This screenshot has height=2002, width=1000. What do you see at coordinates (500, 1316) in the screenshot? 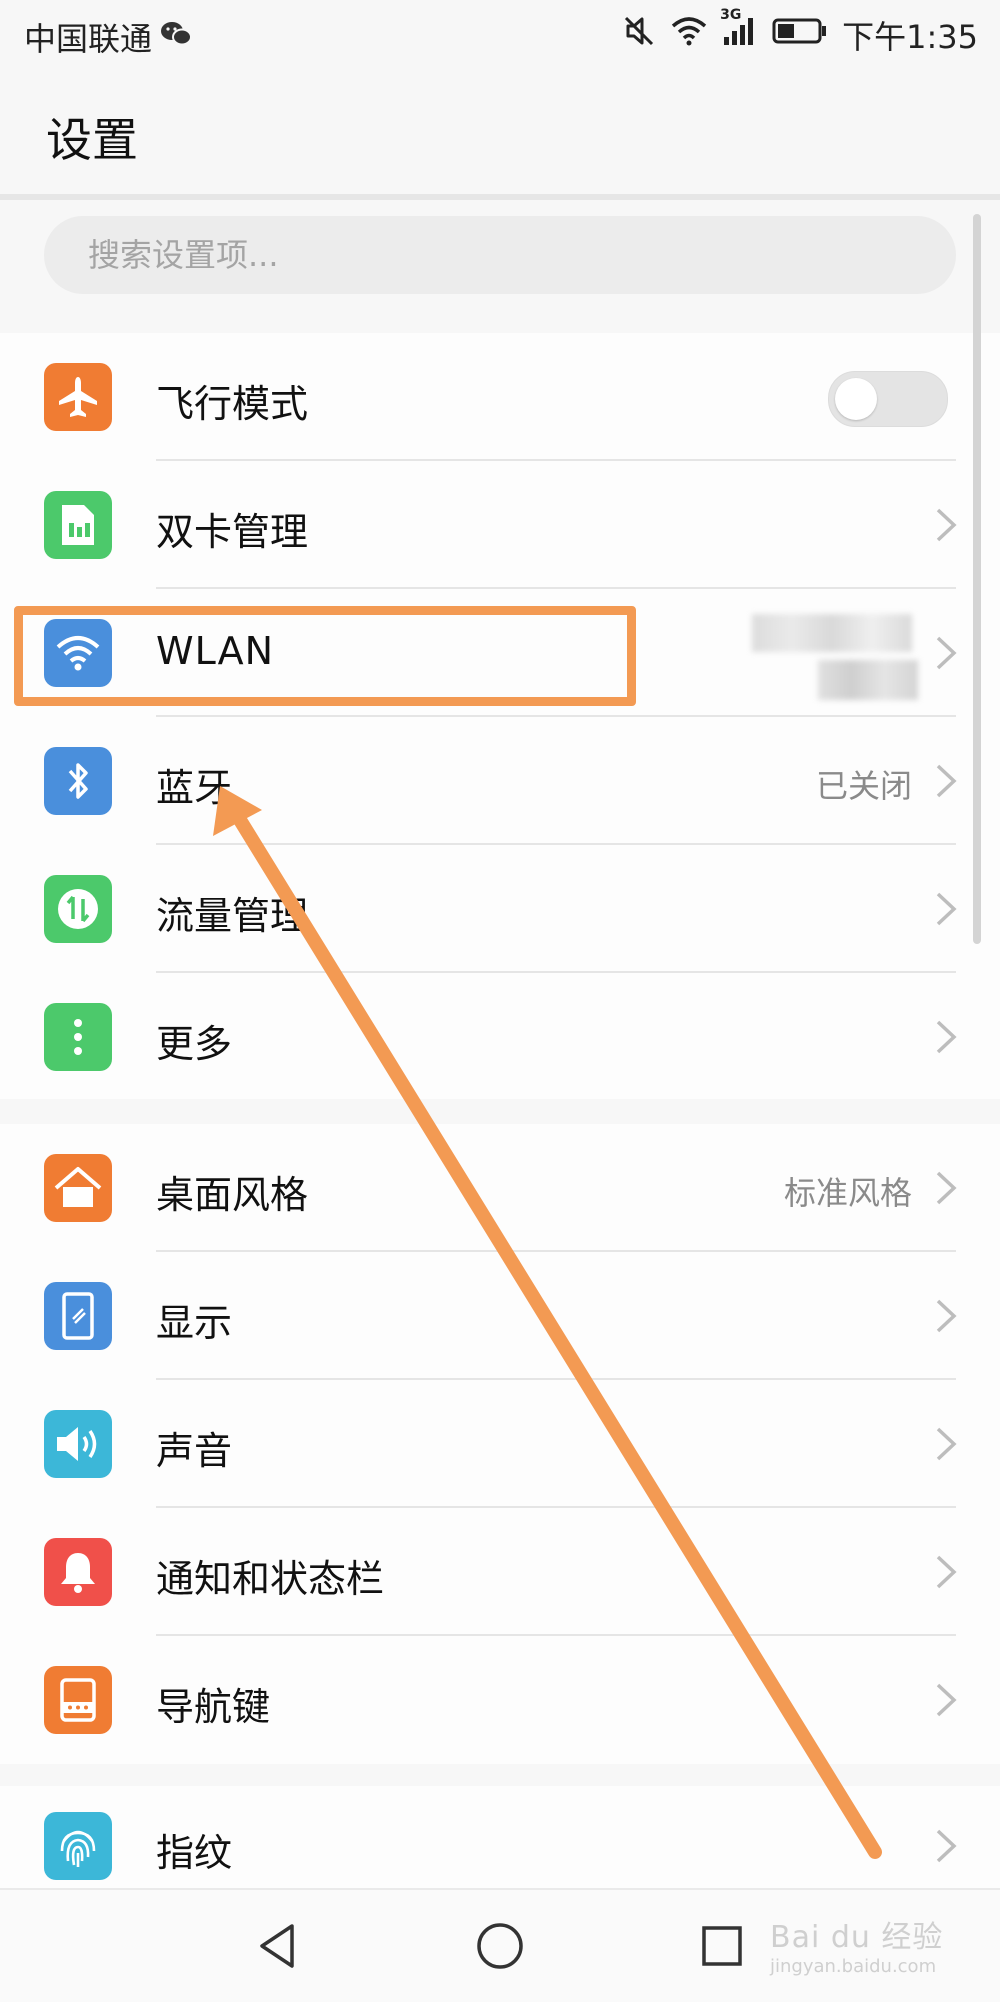
I see `settings-row-display: 显示` at bounding box center [500, 1316].